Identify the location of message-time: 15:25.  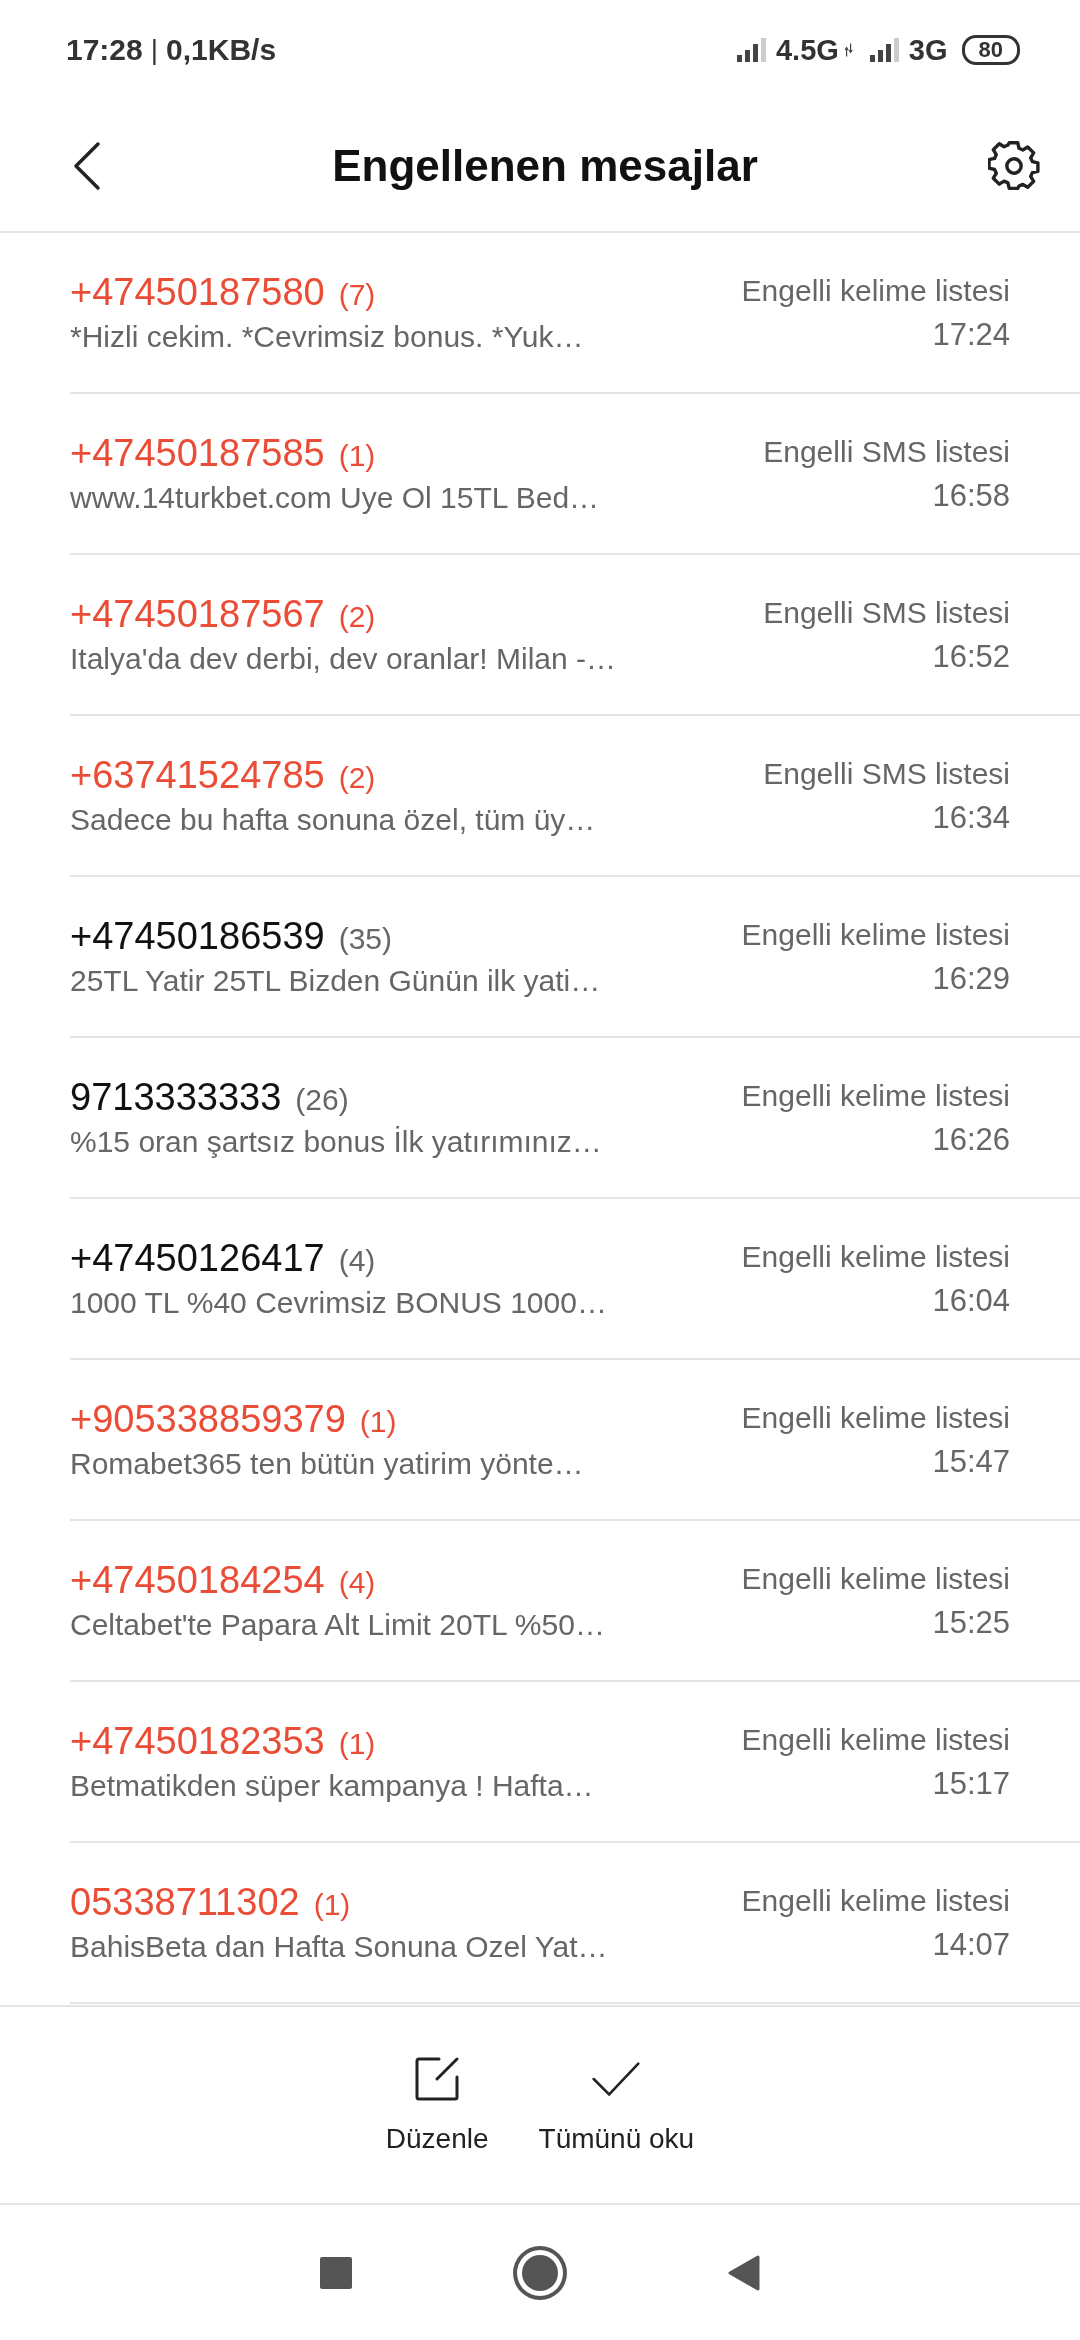
(971, 1622).